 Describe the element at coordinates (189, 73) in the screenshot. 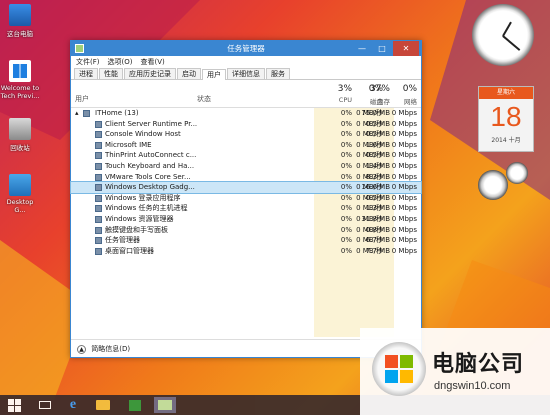

I see `tab-startup: 启动` at that location.